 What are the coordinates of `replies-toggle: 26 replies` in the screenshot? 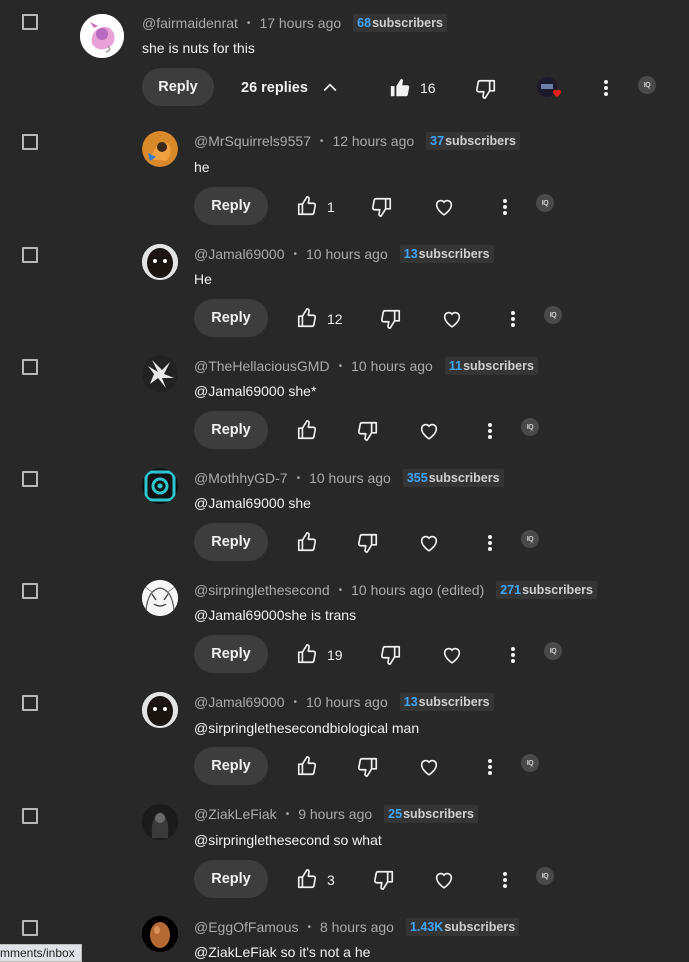 It's located at (290, 88).